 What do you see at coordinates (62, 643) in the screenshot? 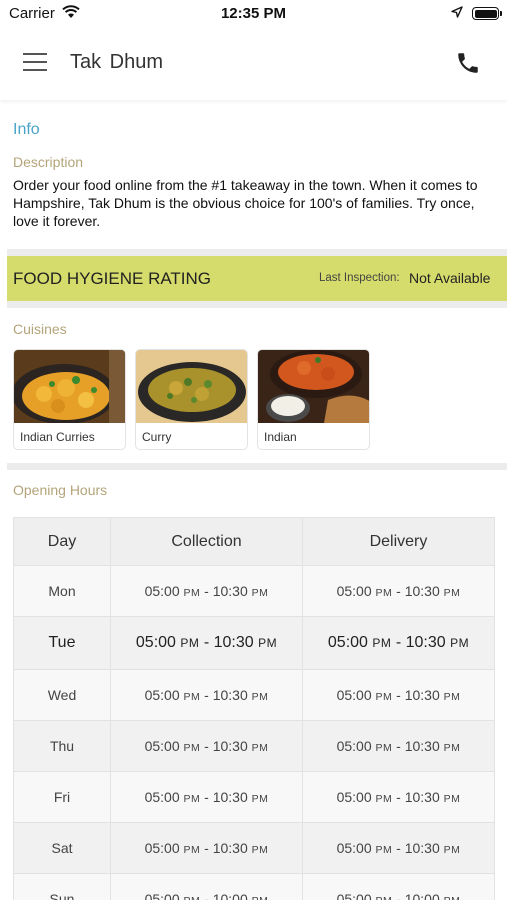
I see `day-cell: Tue` at bounding box center [62, 643].